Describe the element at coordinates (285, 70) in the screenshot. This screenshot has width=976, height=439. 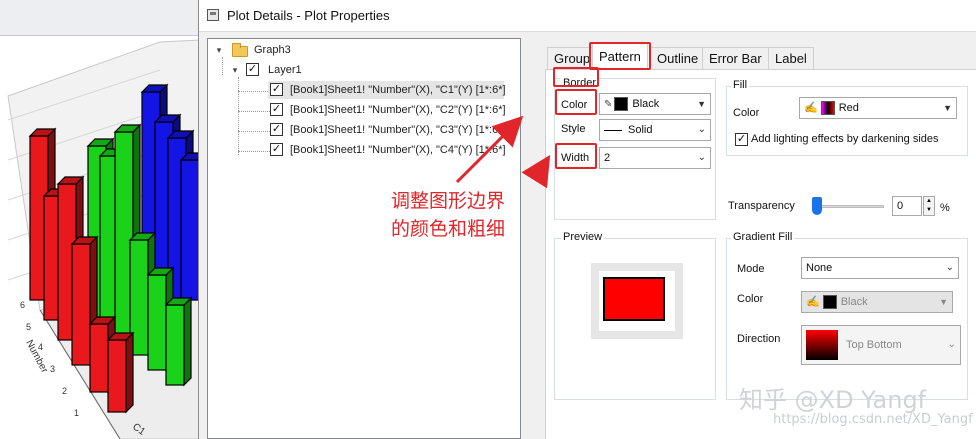
I see `tree-layer-label: Layer1` at that location.